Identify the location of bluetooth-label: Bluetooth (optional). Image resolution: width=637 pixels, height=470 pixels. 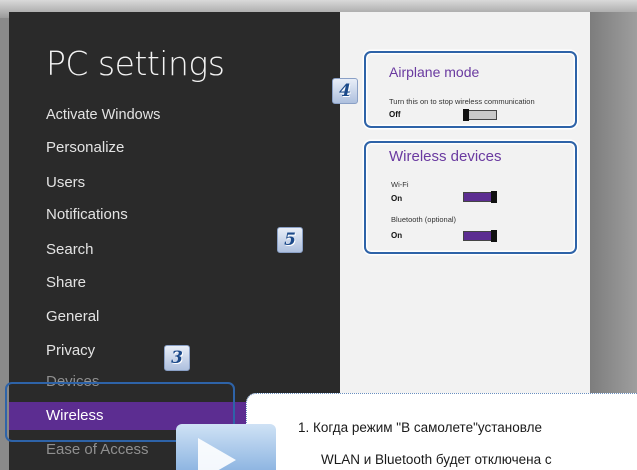
(424, 219).